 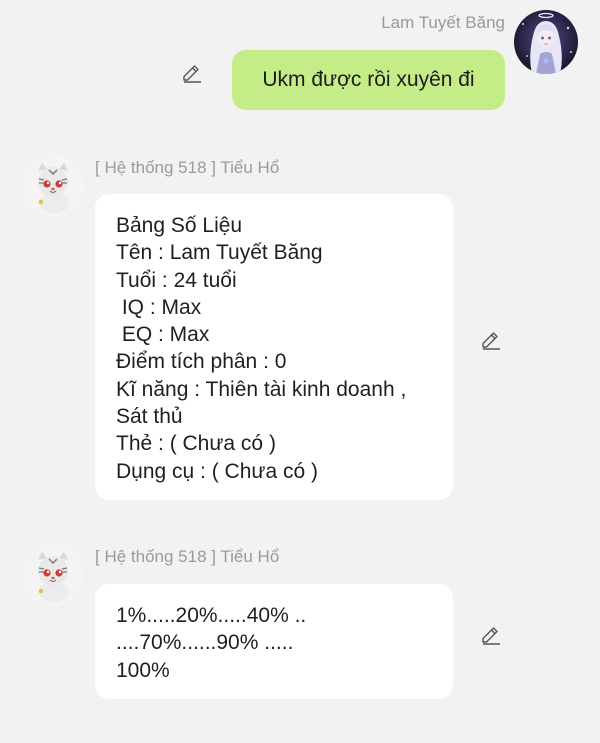 I want to click on message-line: Kĩ năng : Thiên tài kinh doanh ,, so click(x=261, y=389).